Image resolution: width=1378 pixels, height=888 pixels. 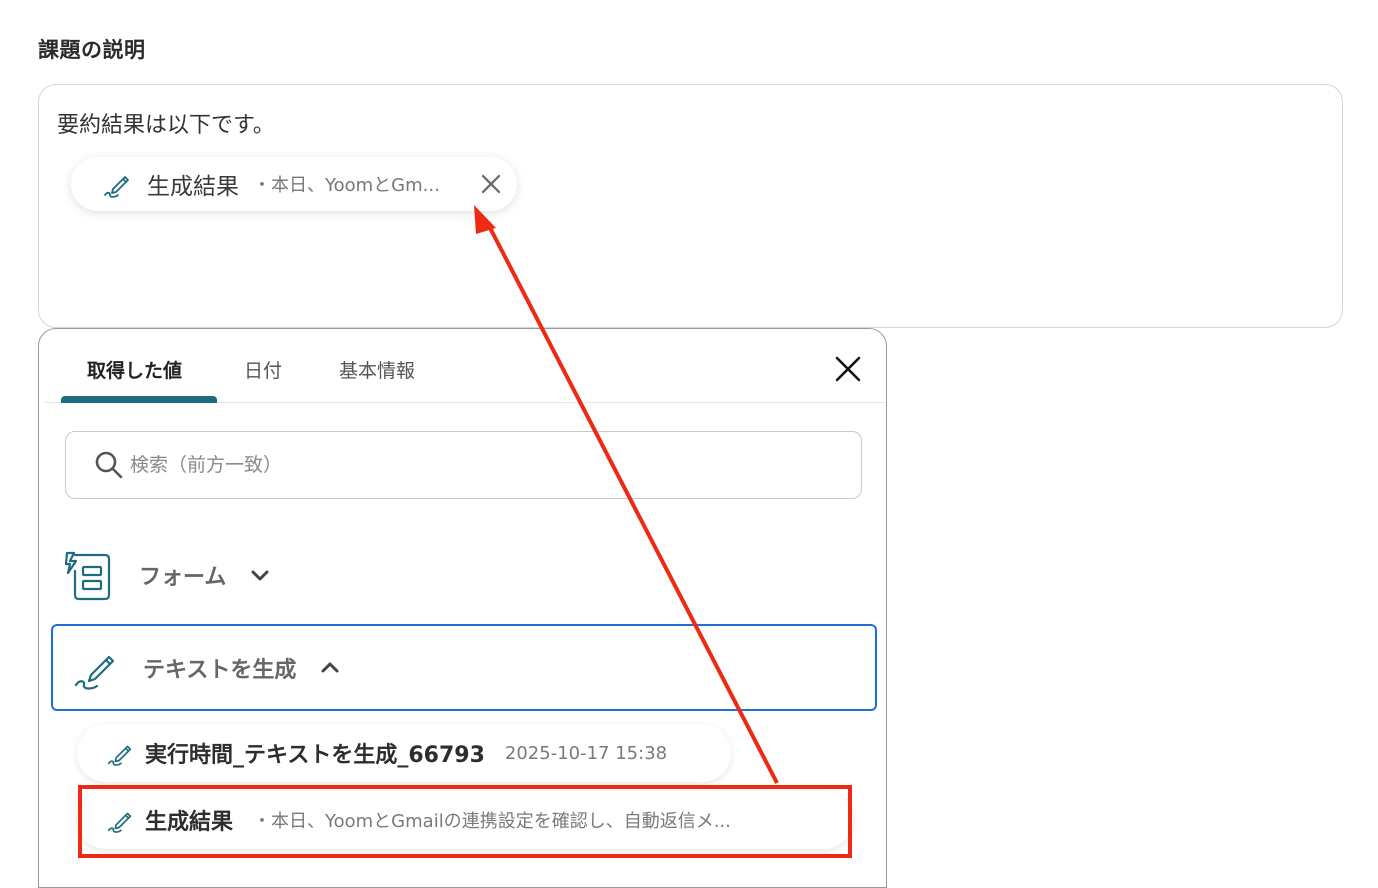 I want to click on tab-acquired-values: 取得した値, so click(x=134, y=369).